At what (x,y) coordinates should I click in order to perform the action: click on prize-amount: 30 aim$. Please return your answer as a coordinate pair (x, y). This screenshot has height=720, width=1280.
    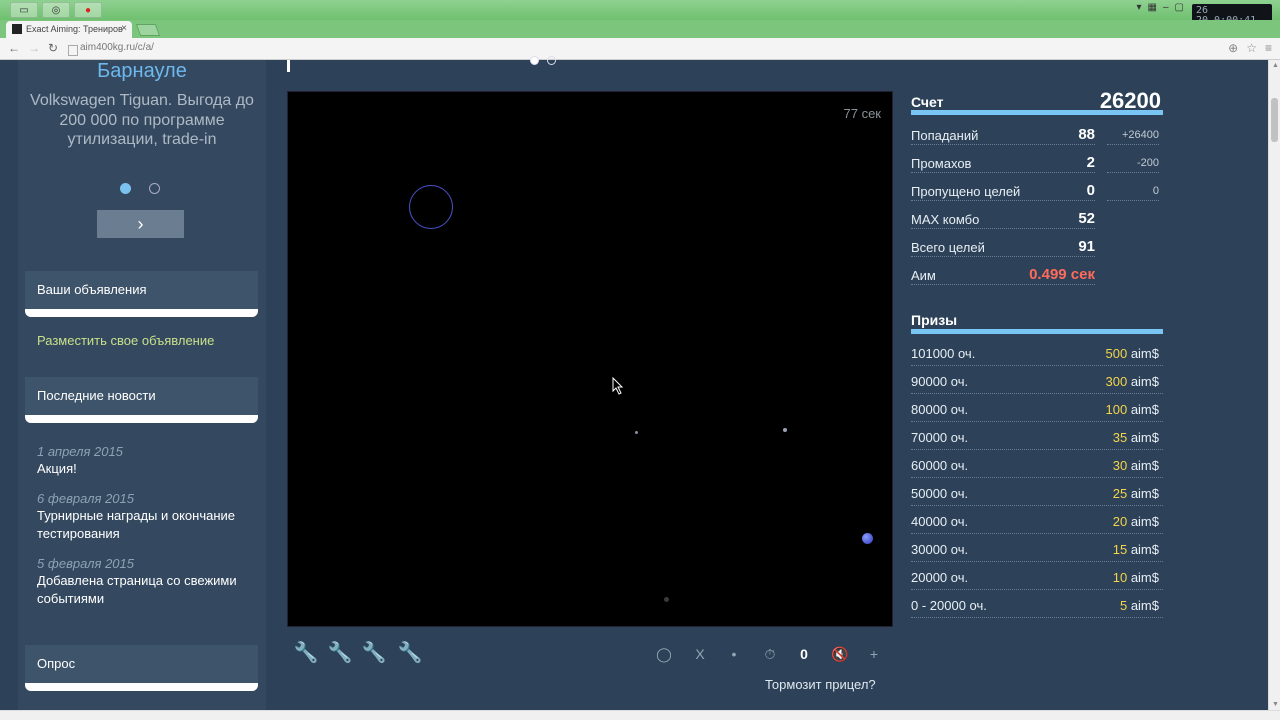
    Looking at the image, I should click on (1136, 465).